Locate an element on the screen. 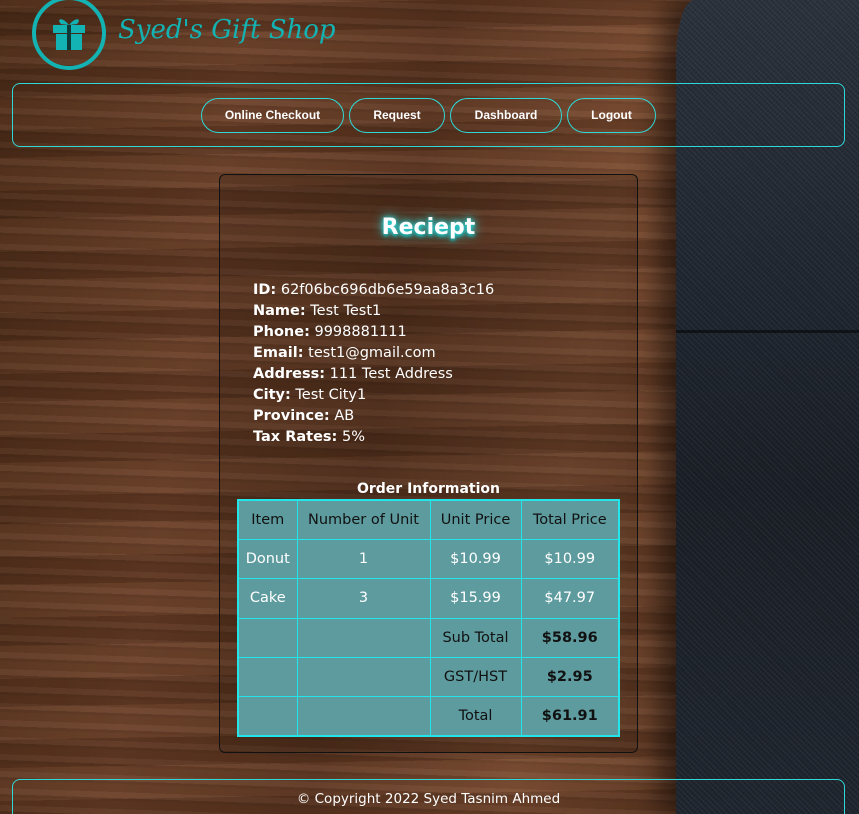  subtotal-value: $58.96 is located at coordinates (570, 638).